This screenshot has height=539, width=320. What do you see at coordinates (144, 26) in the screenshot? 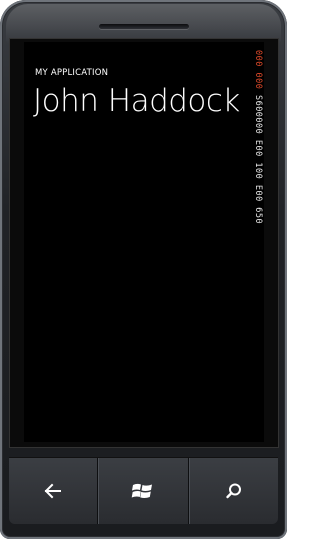
I see `earpiece-speaker` at bounding box center [144, 26].